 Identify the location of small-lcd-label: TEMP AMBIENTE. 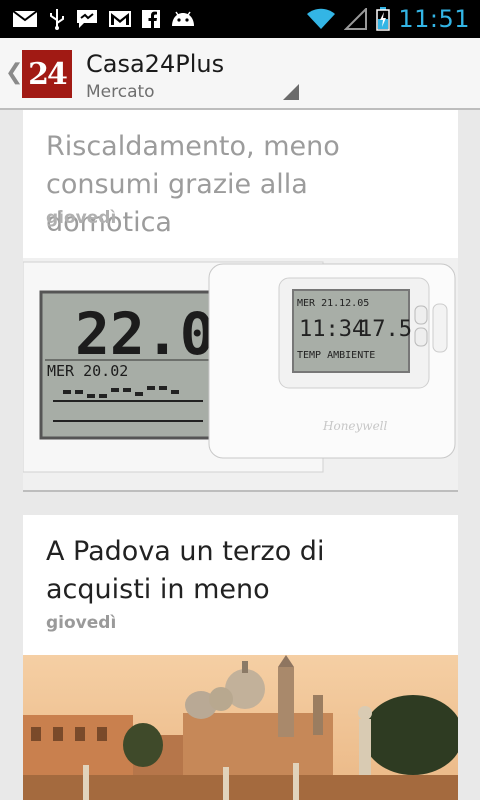
(336, 355).